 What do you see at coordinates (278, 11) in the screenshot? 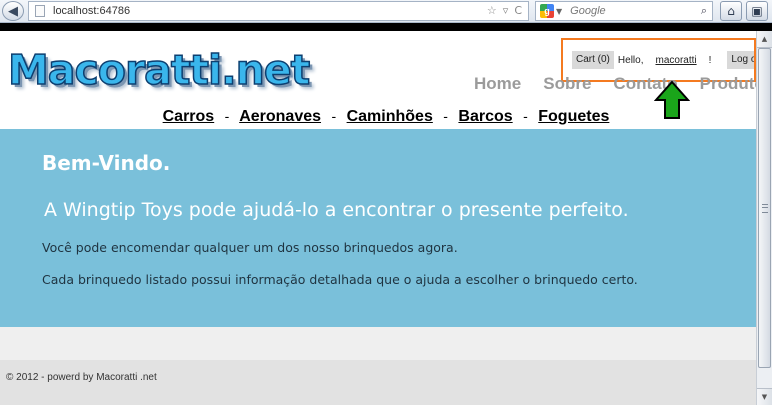
I see `address-bar: localhost:64786 ☆ ▿ C` at bounding box center [278, 11].